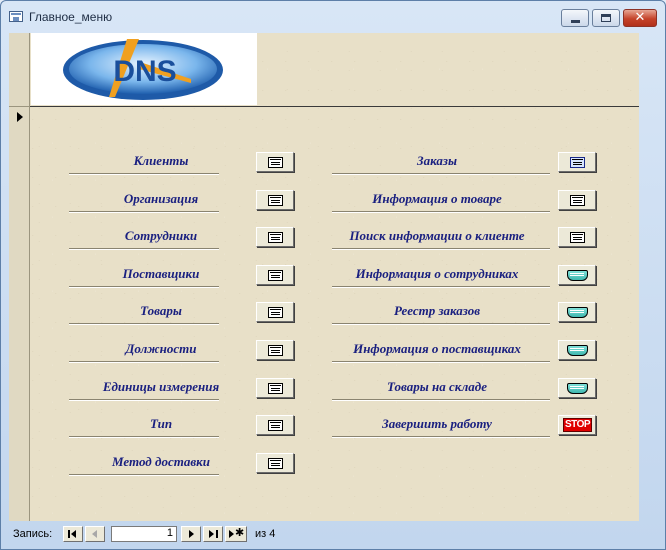 This screenshot has width=666, height=550. I want to click on menu-right-label-item-2: Информация о товаре, so click(437, 198).